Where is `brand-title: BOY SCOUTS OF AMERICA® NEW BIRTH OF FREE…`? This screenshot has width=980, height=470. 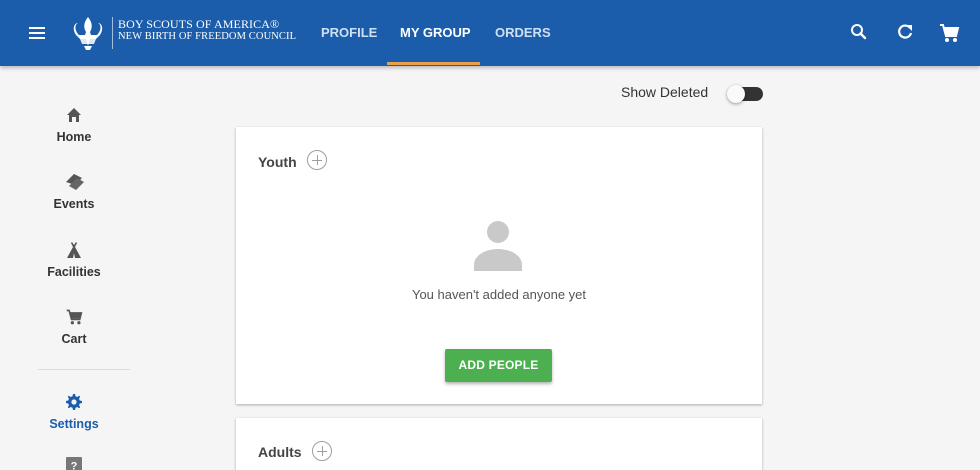
brand-title: BOY SCOUTS OF AMERICA® NEW BIRTH OF FREE… is located at coordinates (207, 30).